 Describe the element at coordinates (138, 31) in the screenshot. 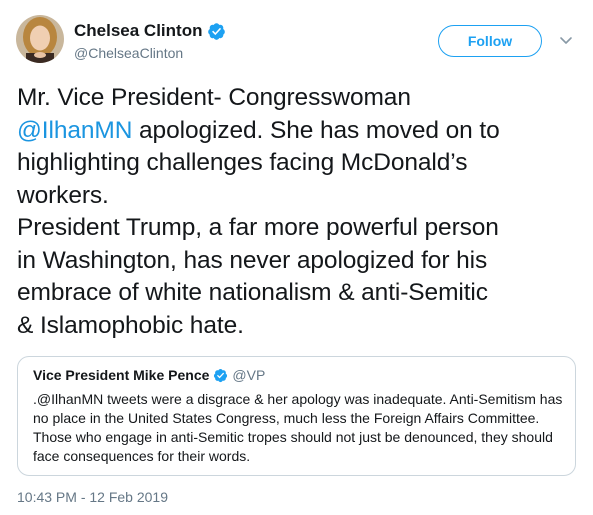

I see `author-name: Chelsea Clinton` at that location.